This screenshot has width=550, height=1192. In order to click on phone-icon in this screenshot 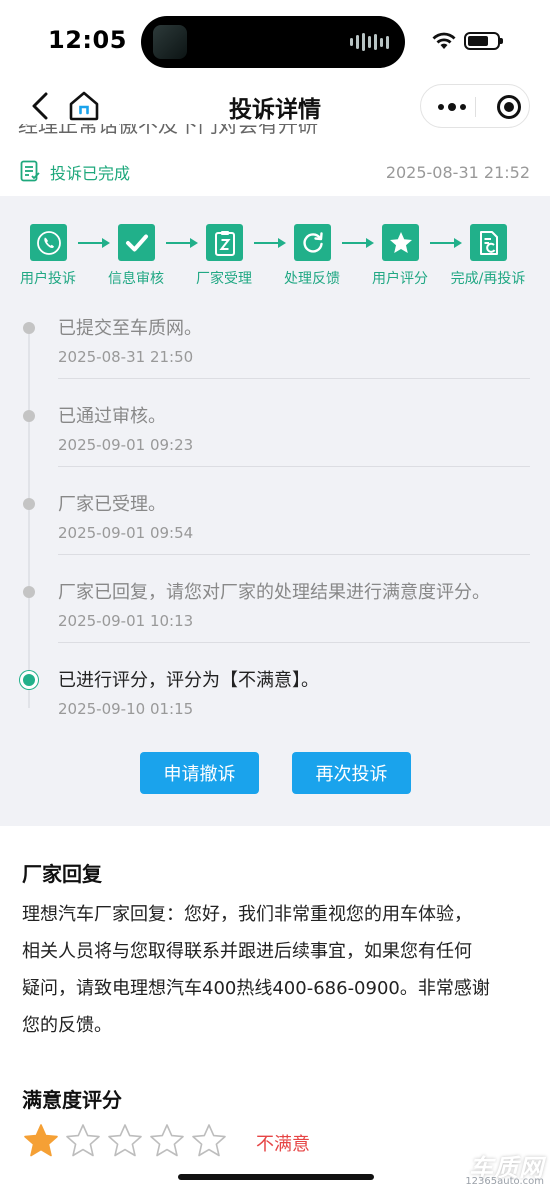, I will do `click(48, 242)`.